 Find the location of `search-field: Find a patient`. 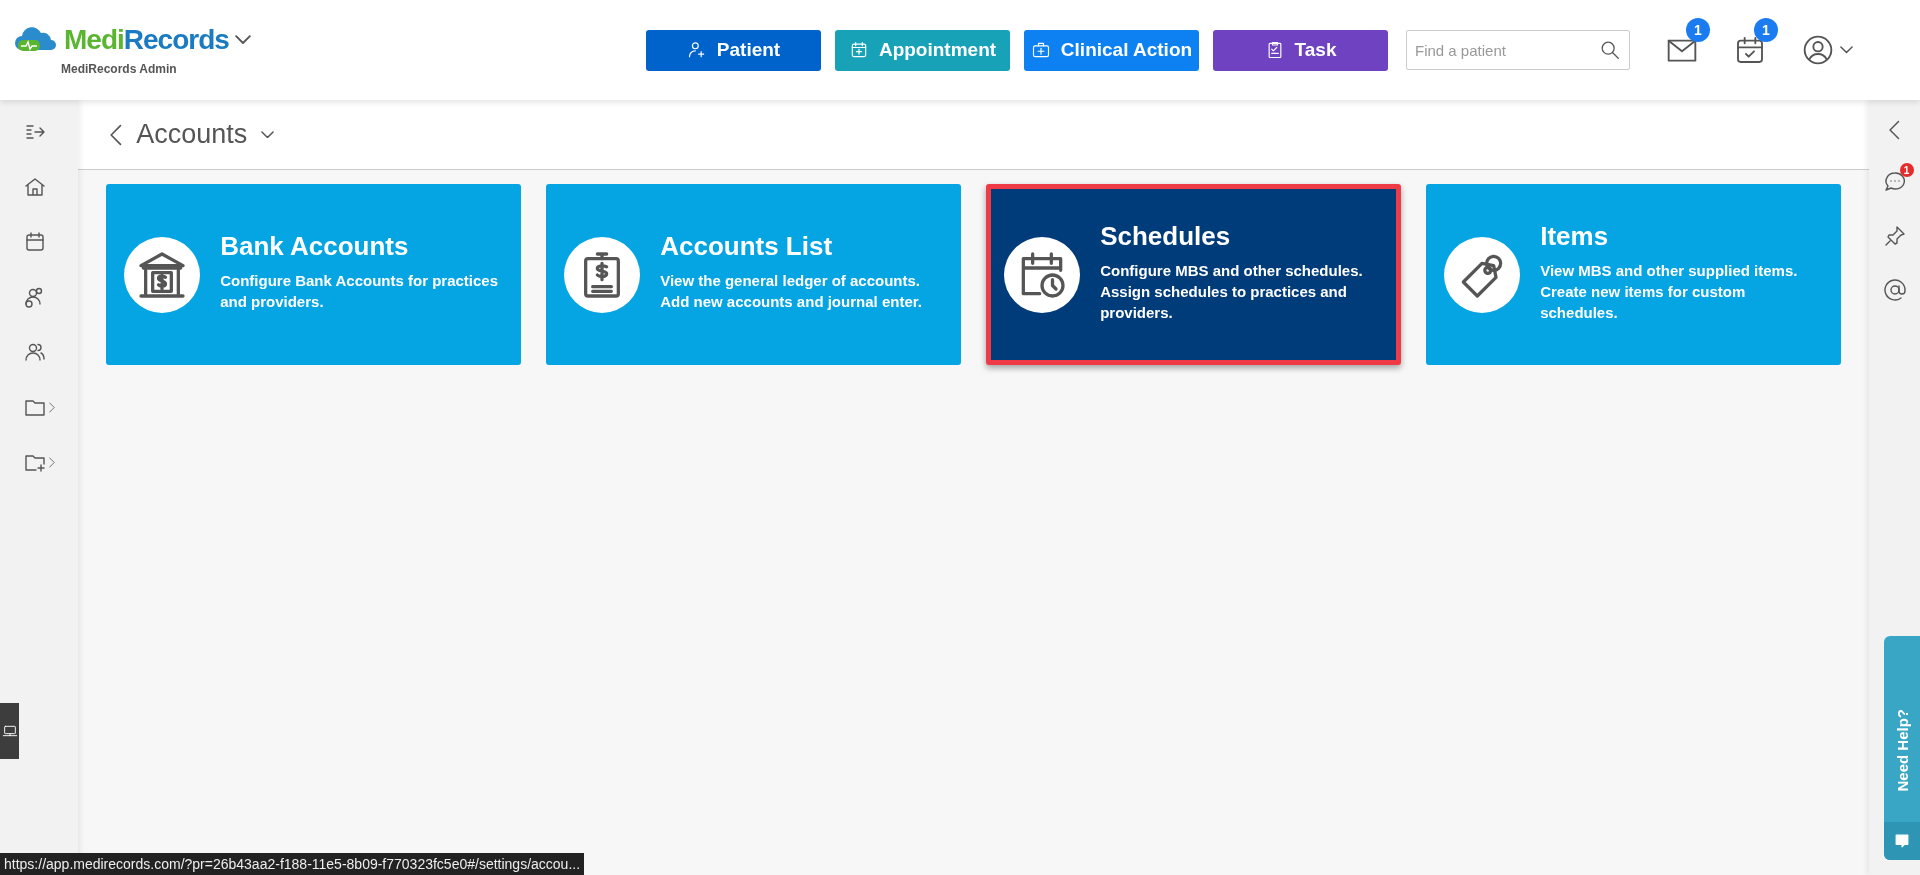

search-field: Find a patient is located at coordinates (1518, 50).